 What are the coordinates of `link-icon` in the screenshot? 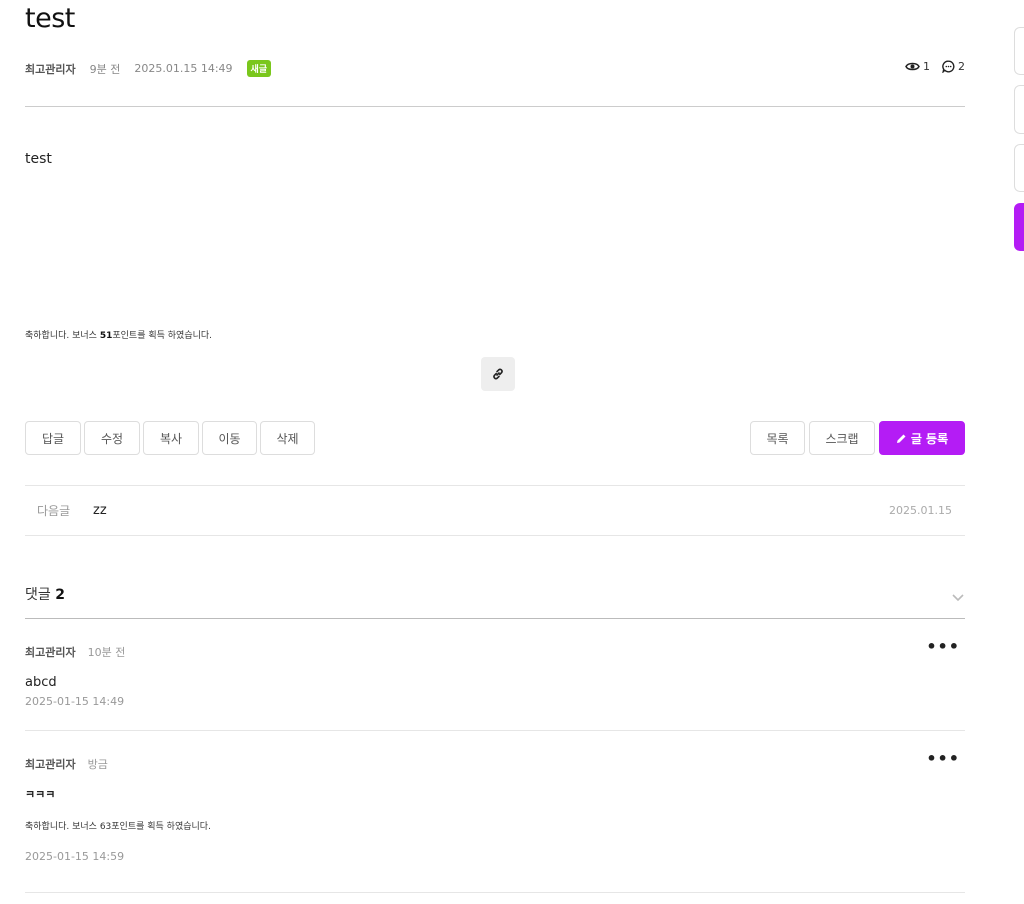 It's located at (498, 374).